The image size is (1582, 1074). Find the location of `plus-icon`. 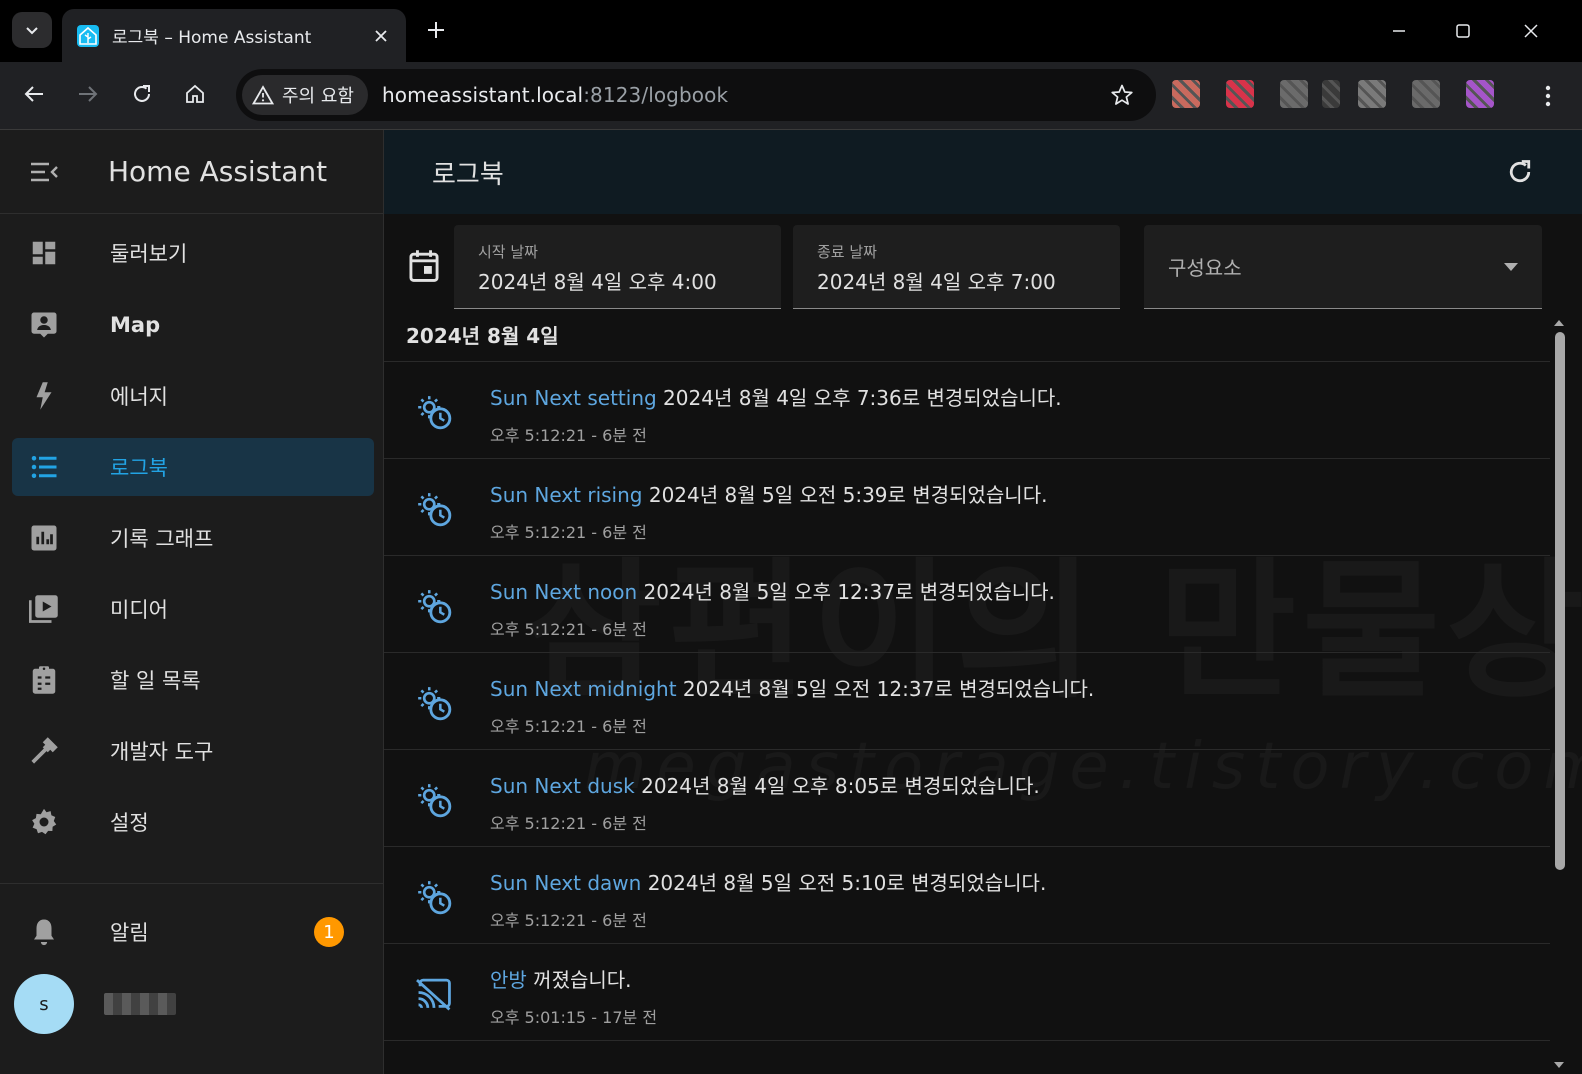

plus-icon is located at coordinates (436, 30).